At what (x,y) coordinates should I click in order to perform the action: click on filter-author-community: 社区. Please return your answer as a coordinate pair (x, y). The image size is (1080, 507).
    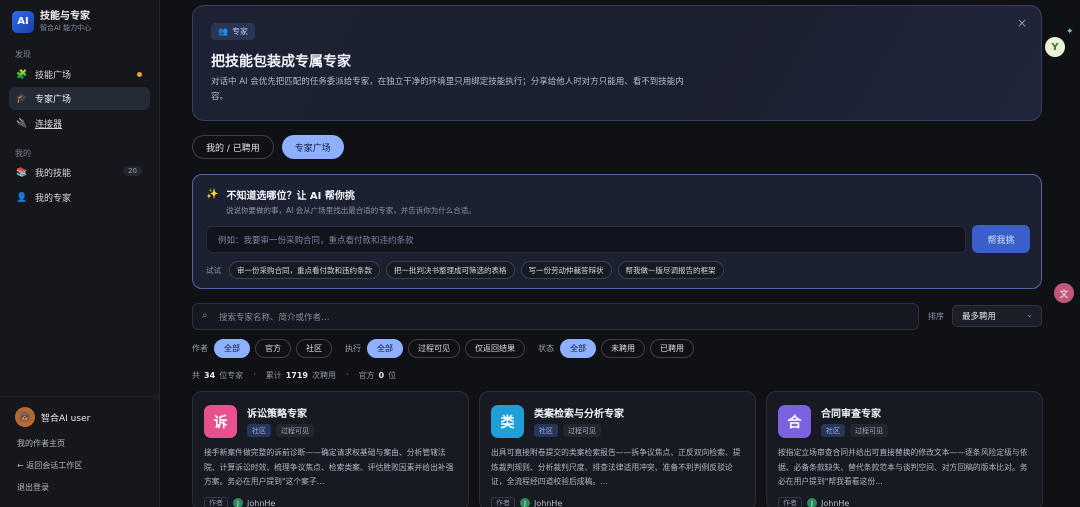
    Looking at the image, I should click on (314, 348).